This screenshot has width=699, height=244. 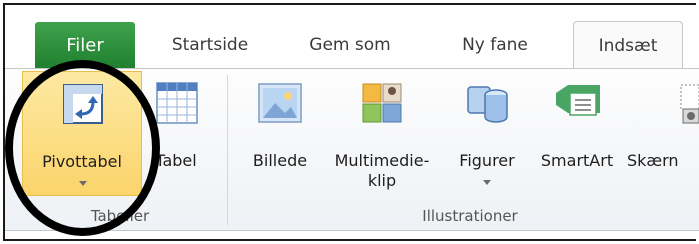 What do you see at coordinates (280, 133) in the screenshot?
I see `picture-button: Billede` at bounding box center [280, 133].